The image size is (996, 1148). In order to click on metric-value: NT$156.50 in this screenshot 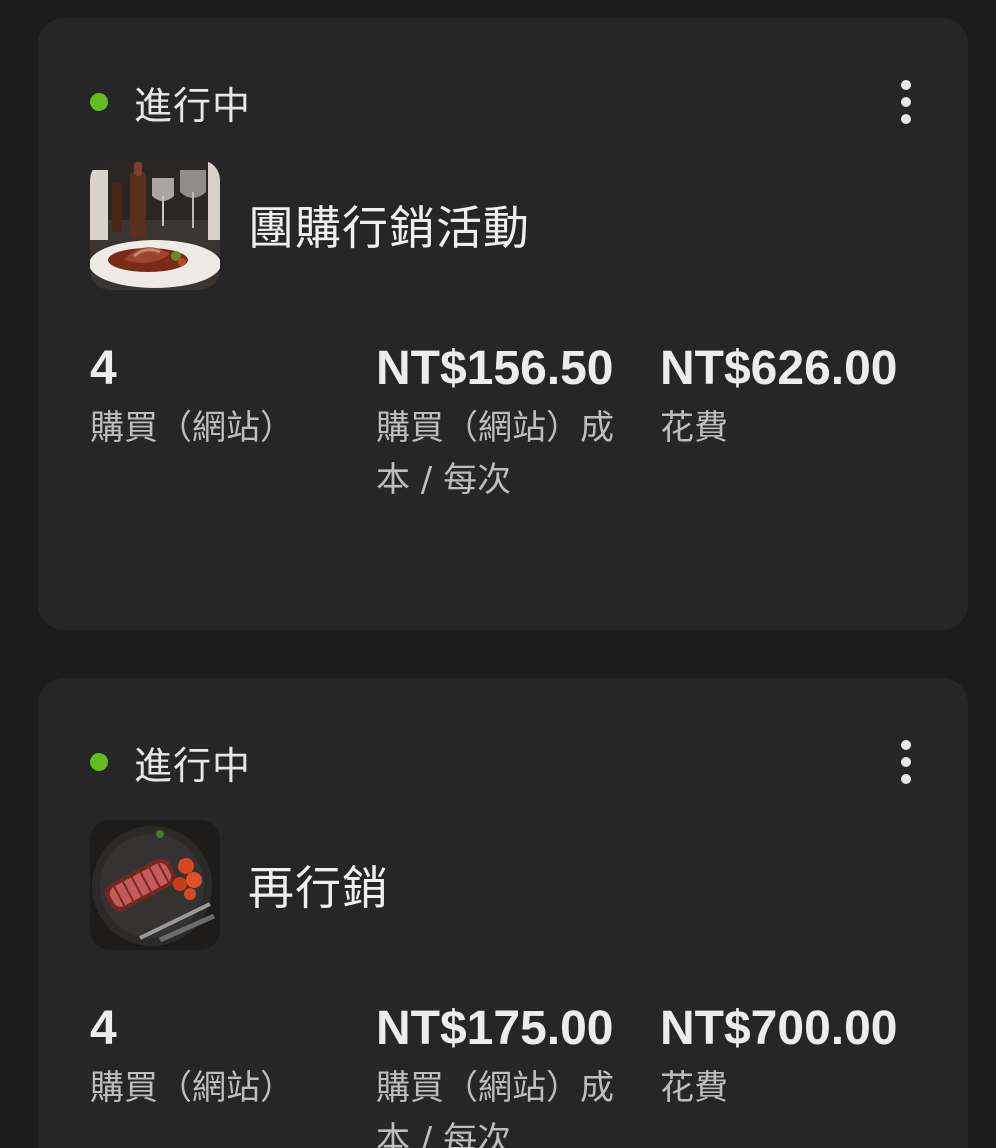, I will do `click(495, 368)`.